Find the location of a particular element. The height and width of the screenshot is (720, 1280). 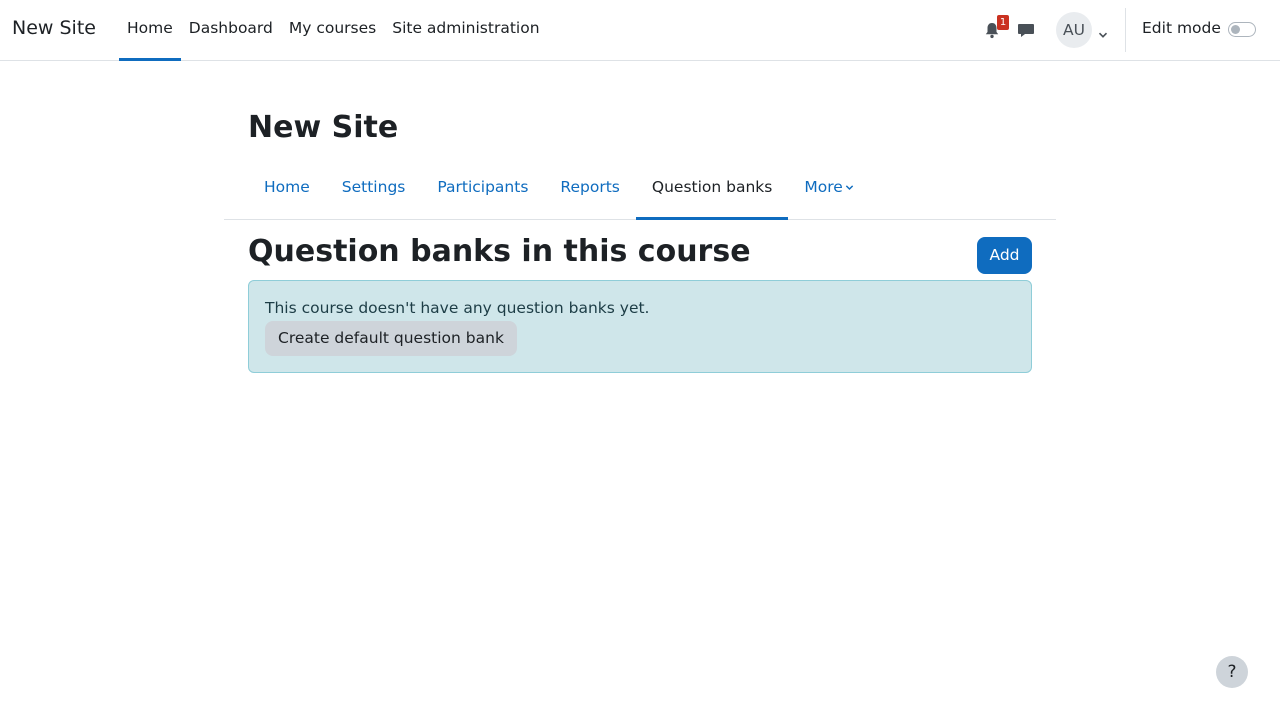

navbar-divider is located at coordinates (1125, 30).